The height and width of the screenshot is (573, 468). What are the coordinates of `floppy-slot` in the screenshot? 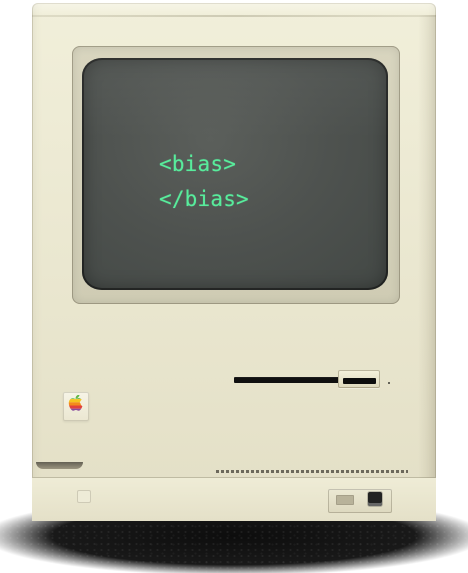 It's located at (291, 380).